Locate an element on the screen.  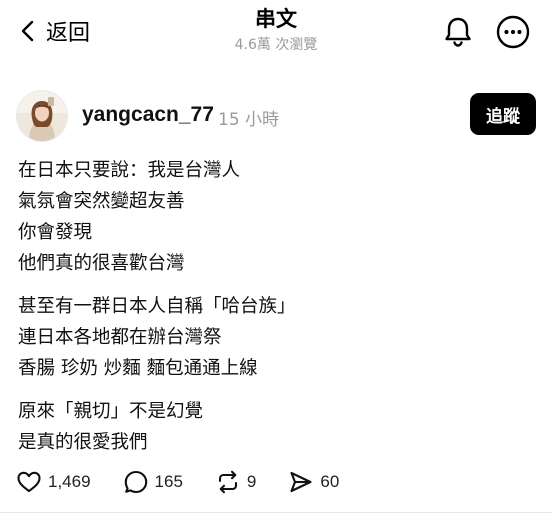
author-row: yangcacn_77 15 小時 追蹤 is located at coordinates (276, 116).